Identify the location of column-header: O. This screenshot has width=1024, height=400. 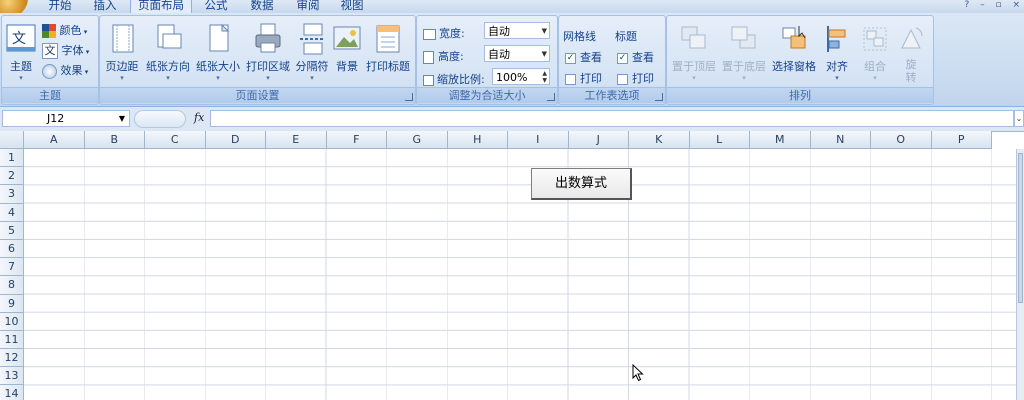
(901, 140).